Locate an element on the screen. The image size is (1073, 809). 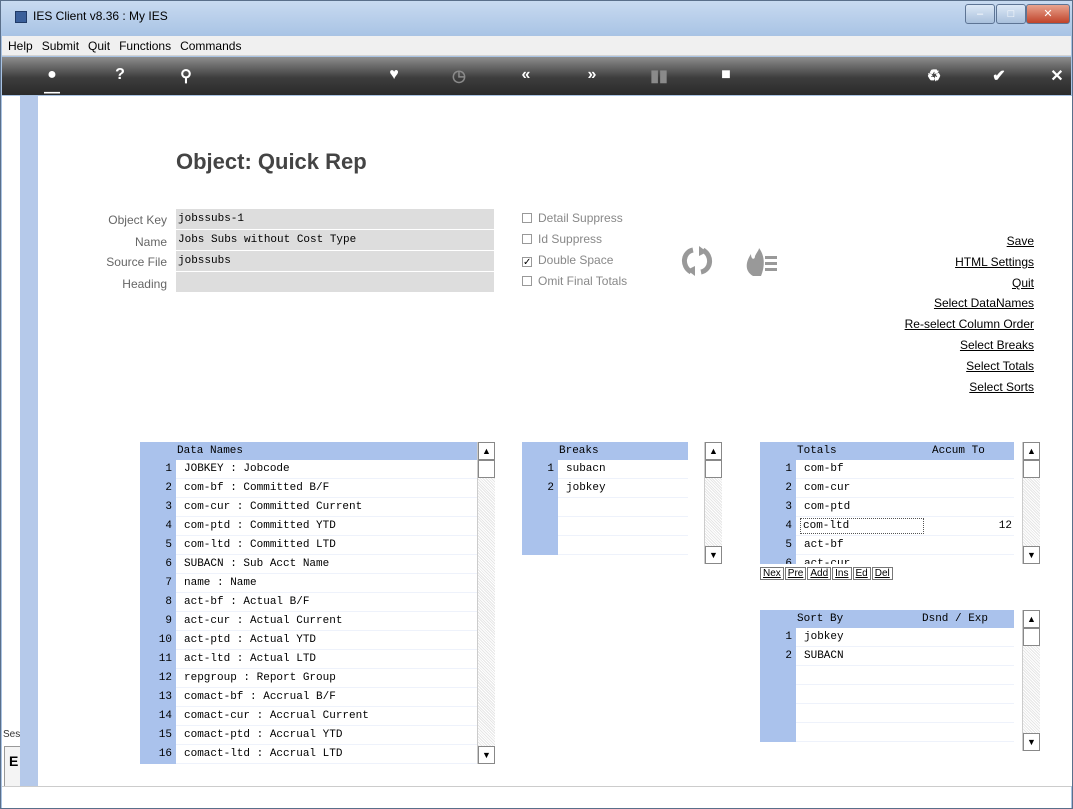
grid-row: 6 act-cur is located at coordinates (887, 559).